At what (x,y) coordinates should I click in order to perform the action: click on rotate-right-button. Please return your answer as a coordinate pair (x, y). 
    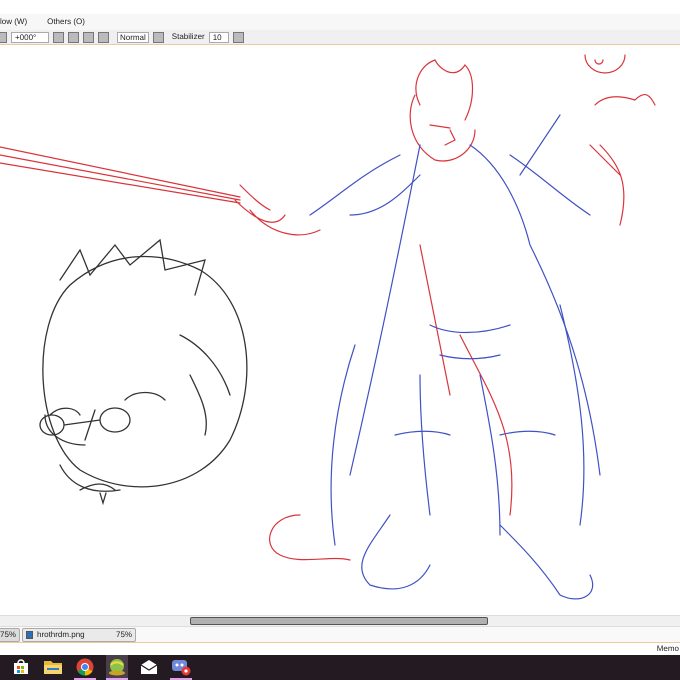
    Looking at the image, I should click on (88, 37).